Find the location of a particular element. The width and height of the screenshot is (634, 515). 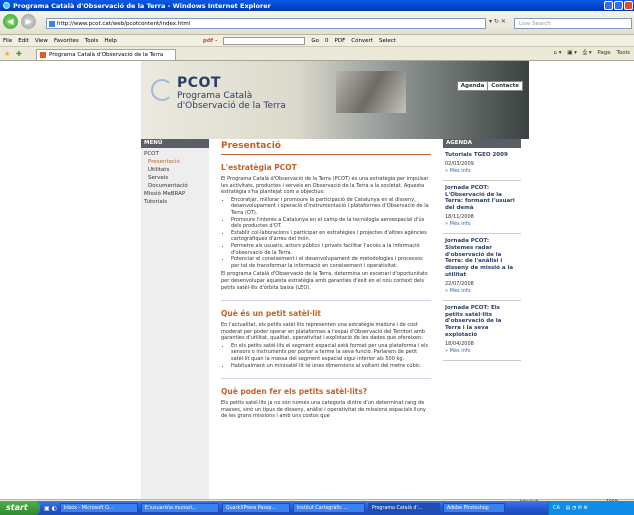

window-controls is located at coordinates (618, 5).